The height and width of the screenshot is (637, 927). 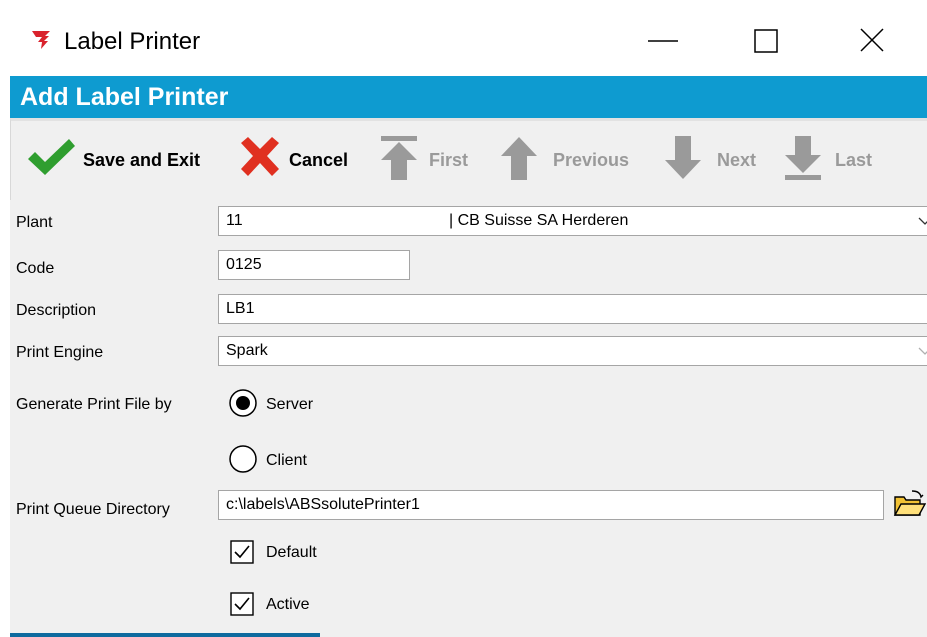 I want to click on active-checkbox-label: Active, so click(x=288, y=604).